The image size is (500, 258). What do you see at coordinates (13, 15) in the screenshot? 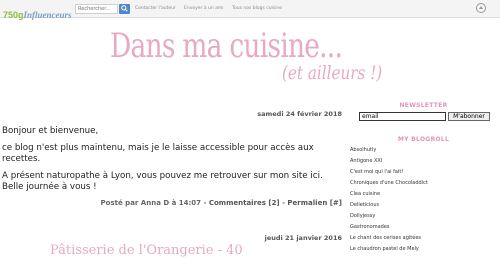
I see `logo-number: 750g` at bounding box center [13, 15].